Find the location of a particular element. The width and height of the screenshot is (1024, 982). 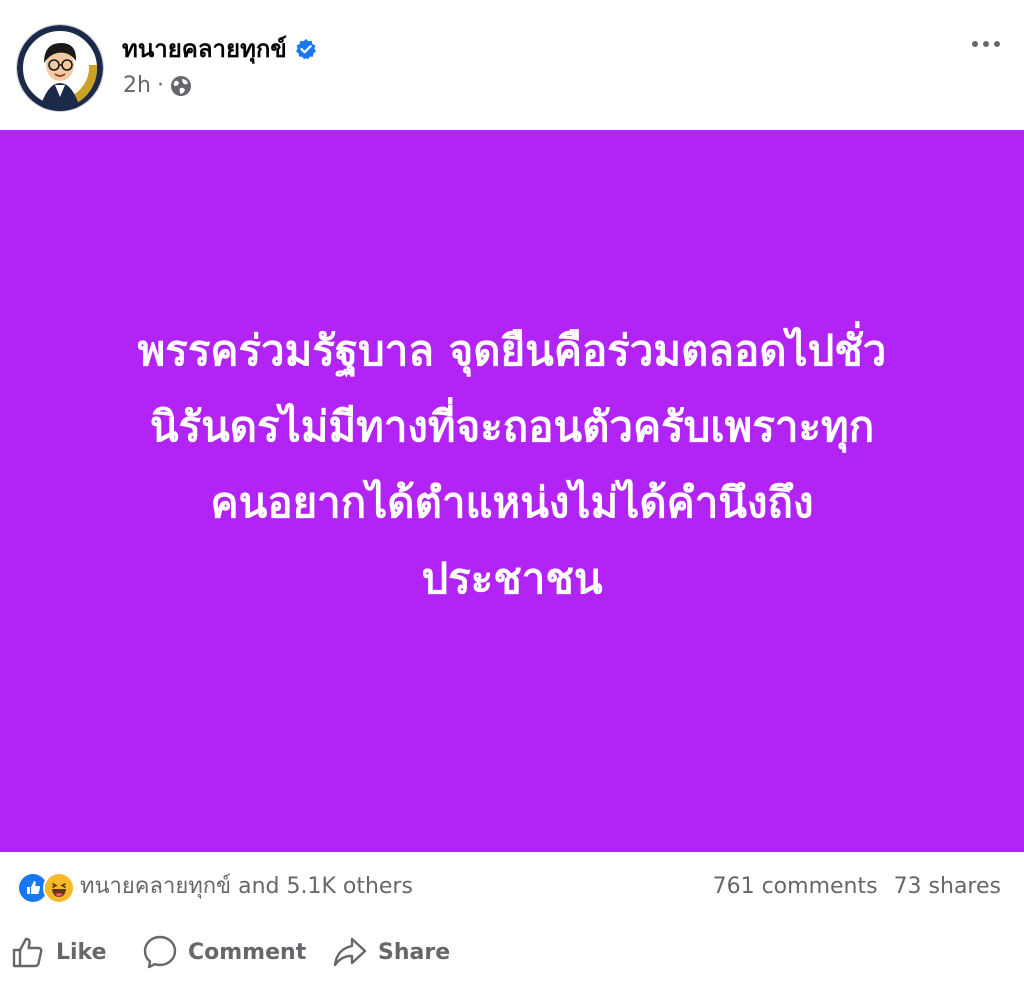

like-label: Like is located at coordinates (81, 952).